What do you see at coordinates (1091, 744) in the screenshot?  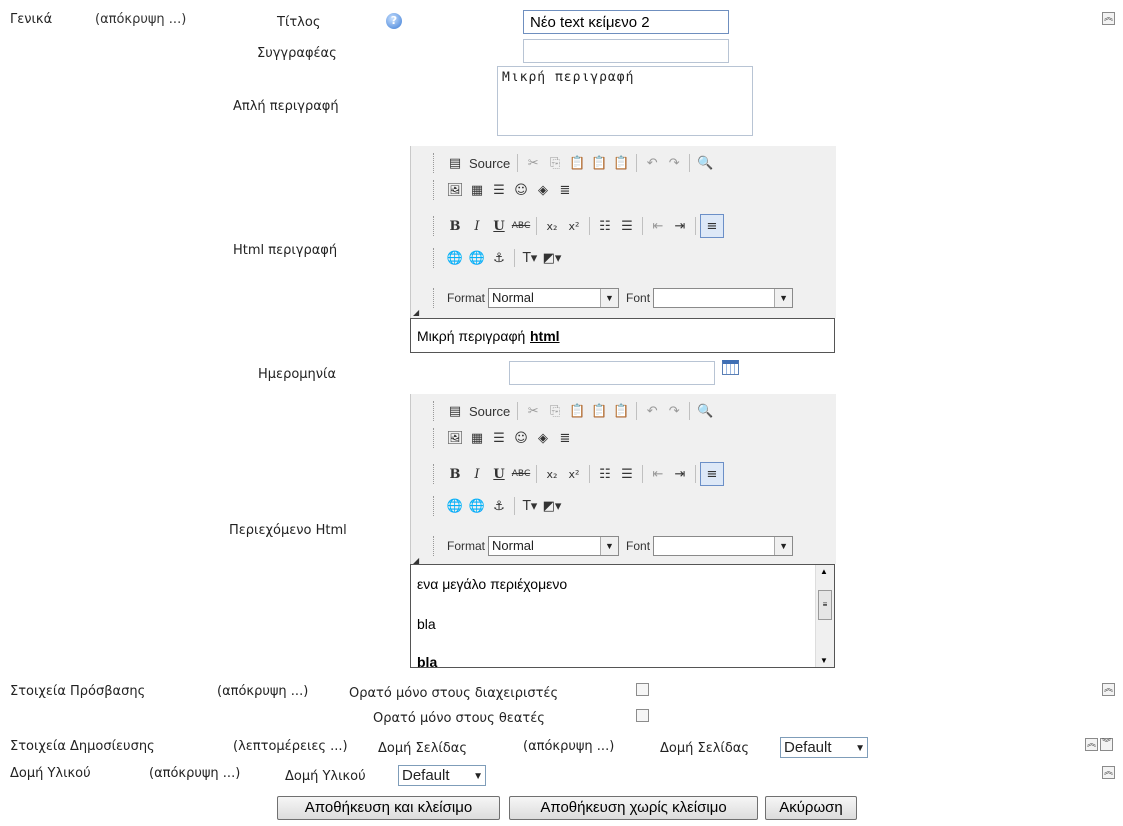 I see `publish-collapse-icon: ︽` at bounding box center [1091, 744].